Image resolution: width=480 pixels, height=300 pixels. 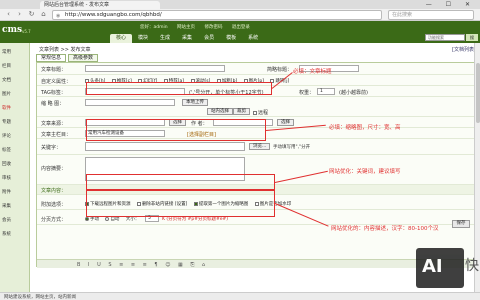 I want to click on breadcrumb: 文章列表 >> 发布文章, so click(x=65, y=50).